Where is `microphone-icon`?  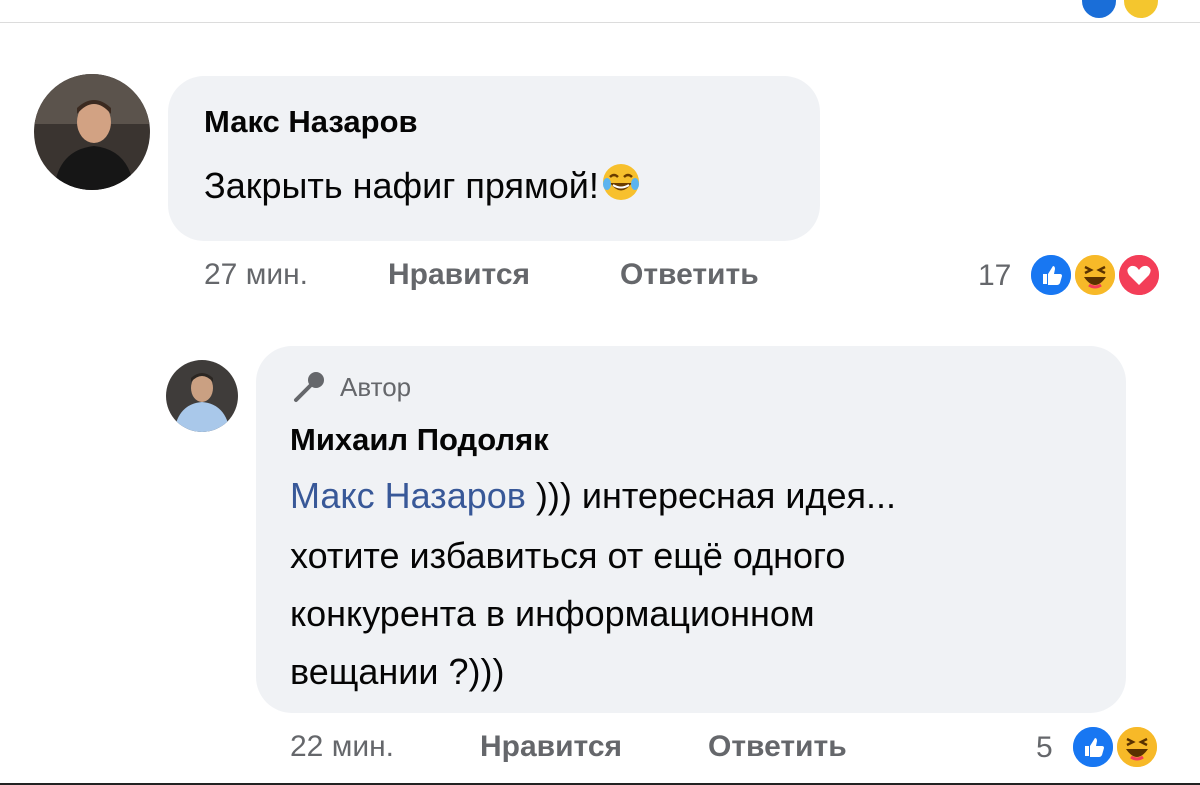 microphone-icon is located at coordinates (311, 386).